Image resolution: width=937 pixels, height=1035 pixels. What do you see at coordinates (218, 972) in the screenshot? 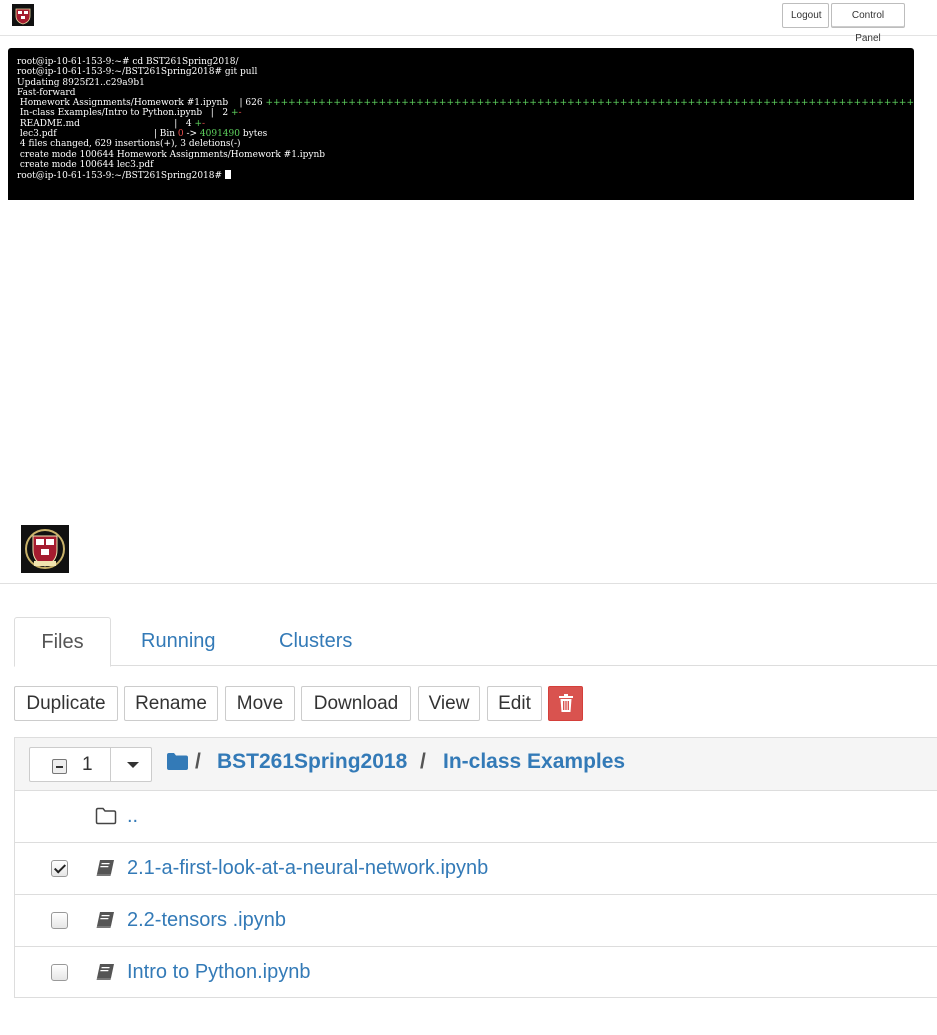
I see `item-link: Intro to Python.ipynb` at bounding box center [218, 972].